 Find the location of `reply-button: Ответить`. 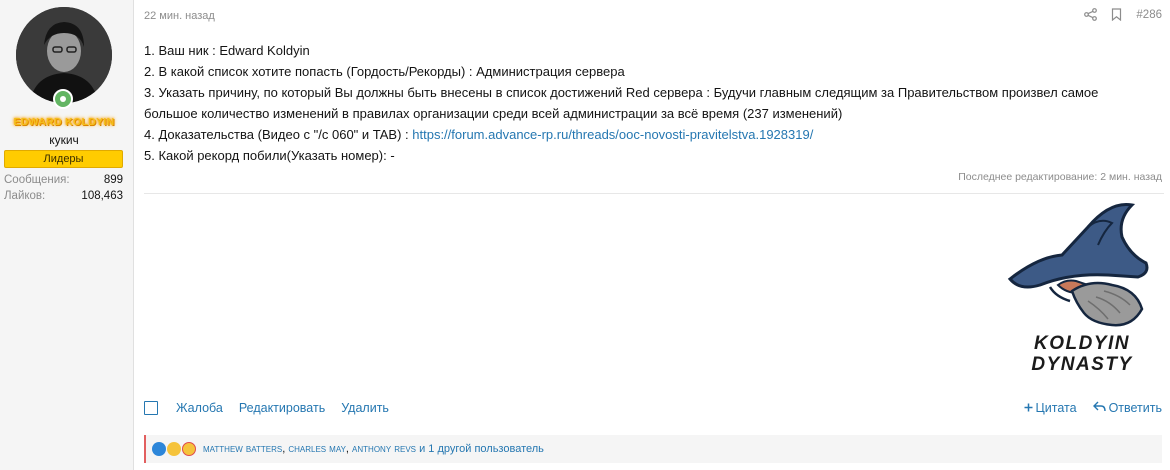

reply-button: Ответить is located at coordinates (1127, 408).